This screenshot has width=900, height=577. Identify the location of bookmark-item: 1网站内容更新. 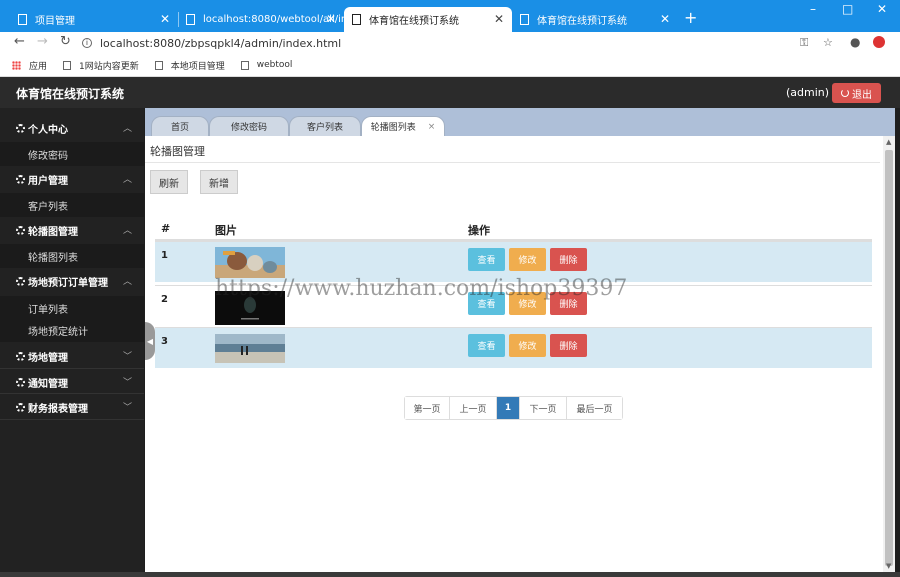
(101, 65).